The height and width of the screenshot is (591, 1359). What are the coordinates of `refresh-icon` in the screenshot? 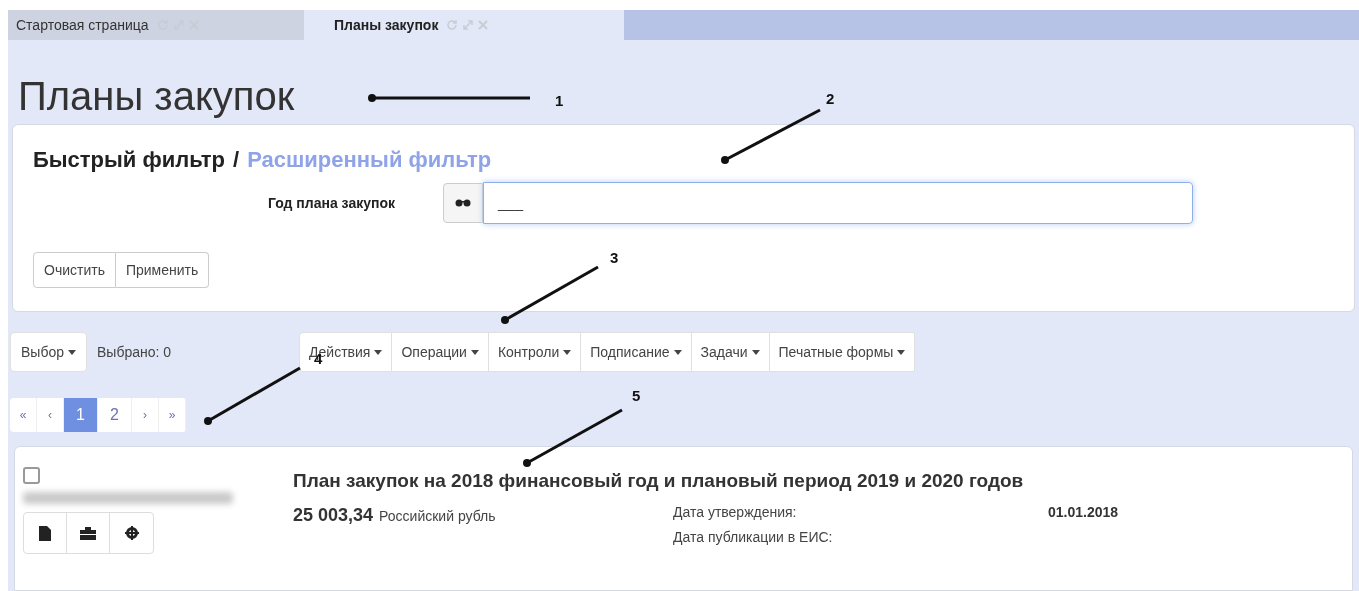 It's located at (452, 25).